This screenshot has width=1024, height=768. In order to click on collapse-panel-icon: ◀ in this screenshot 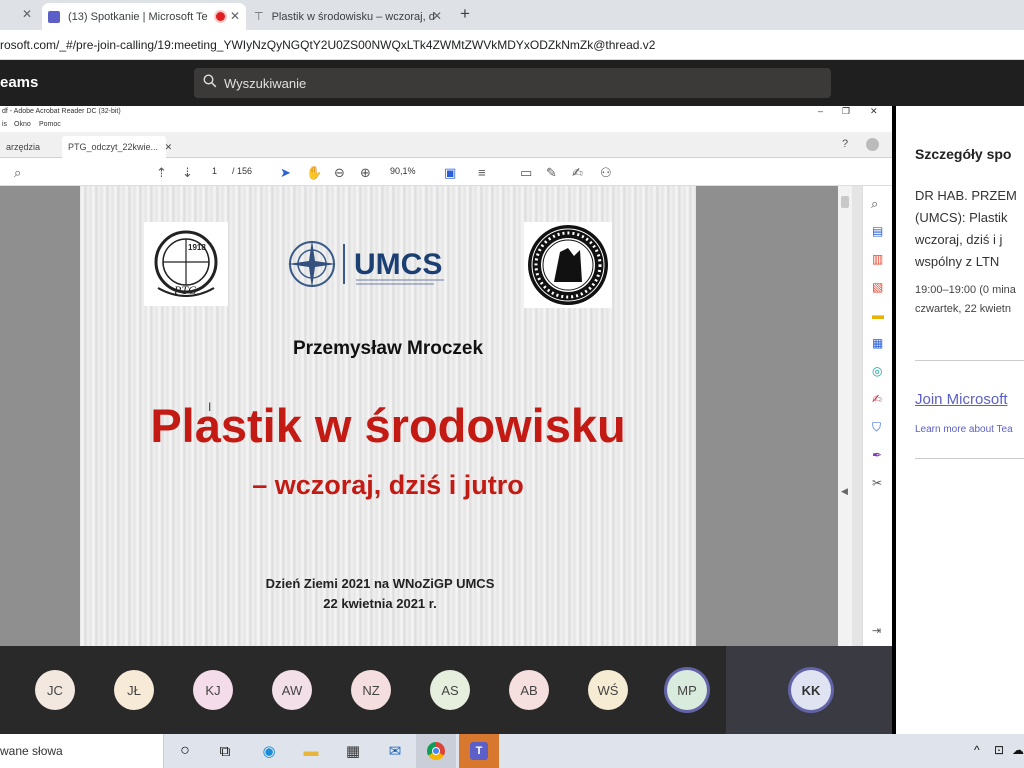, I will do `click(844, 491)`.